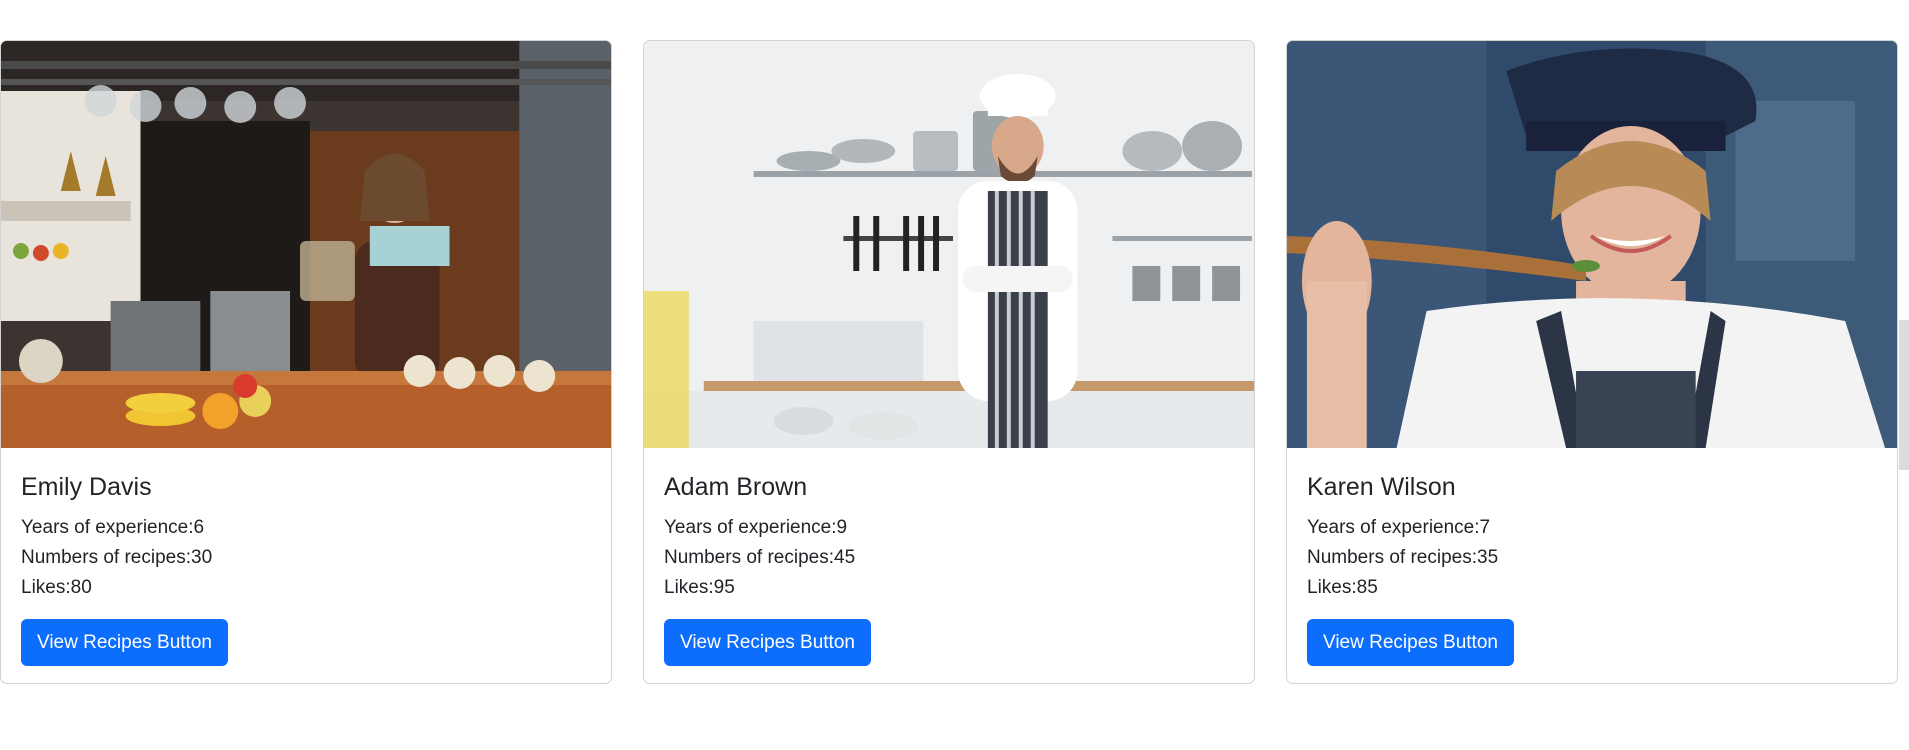 This screenshot has height=750, width=1909. What do you see at coordinates (306, 528) in the screenshot?
I see `experience-stat: Years of experience:6` at bounding box center [306, 528].